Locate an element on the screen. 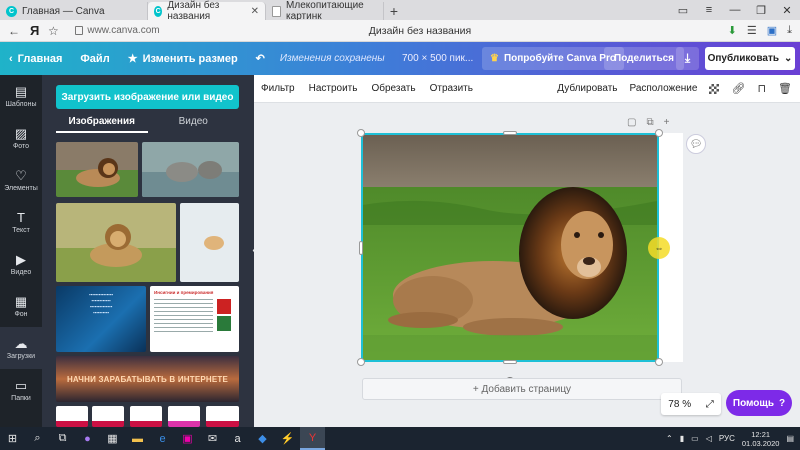 This screenshot has width=800, height=450. rail-item-elements: ♡ Элементы is located at coordinates (21, 180).